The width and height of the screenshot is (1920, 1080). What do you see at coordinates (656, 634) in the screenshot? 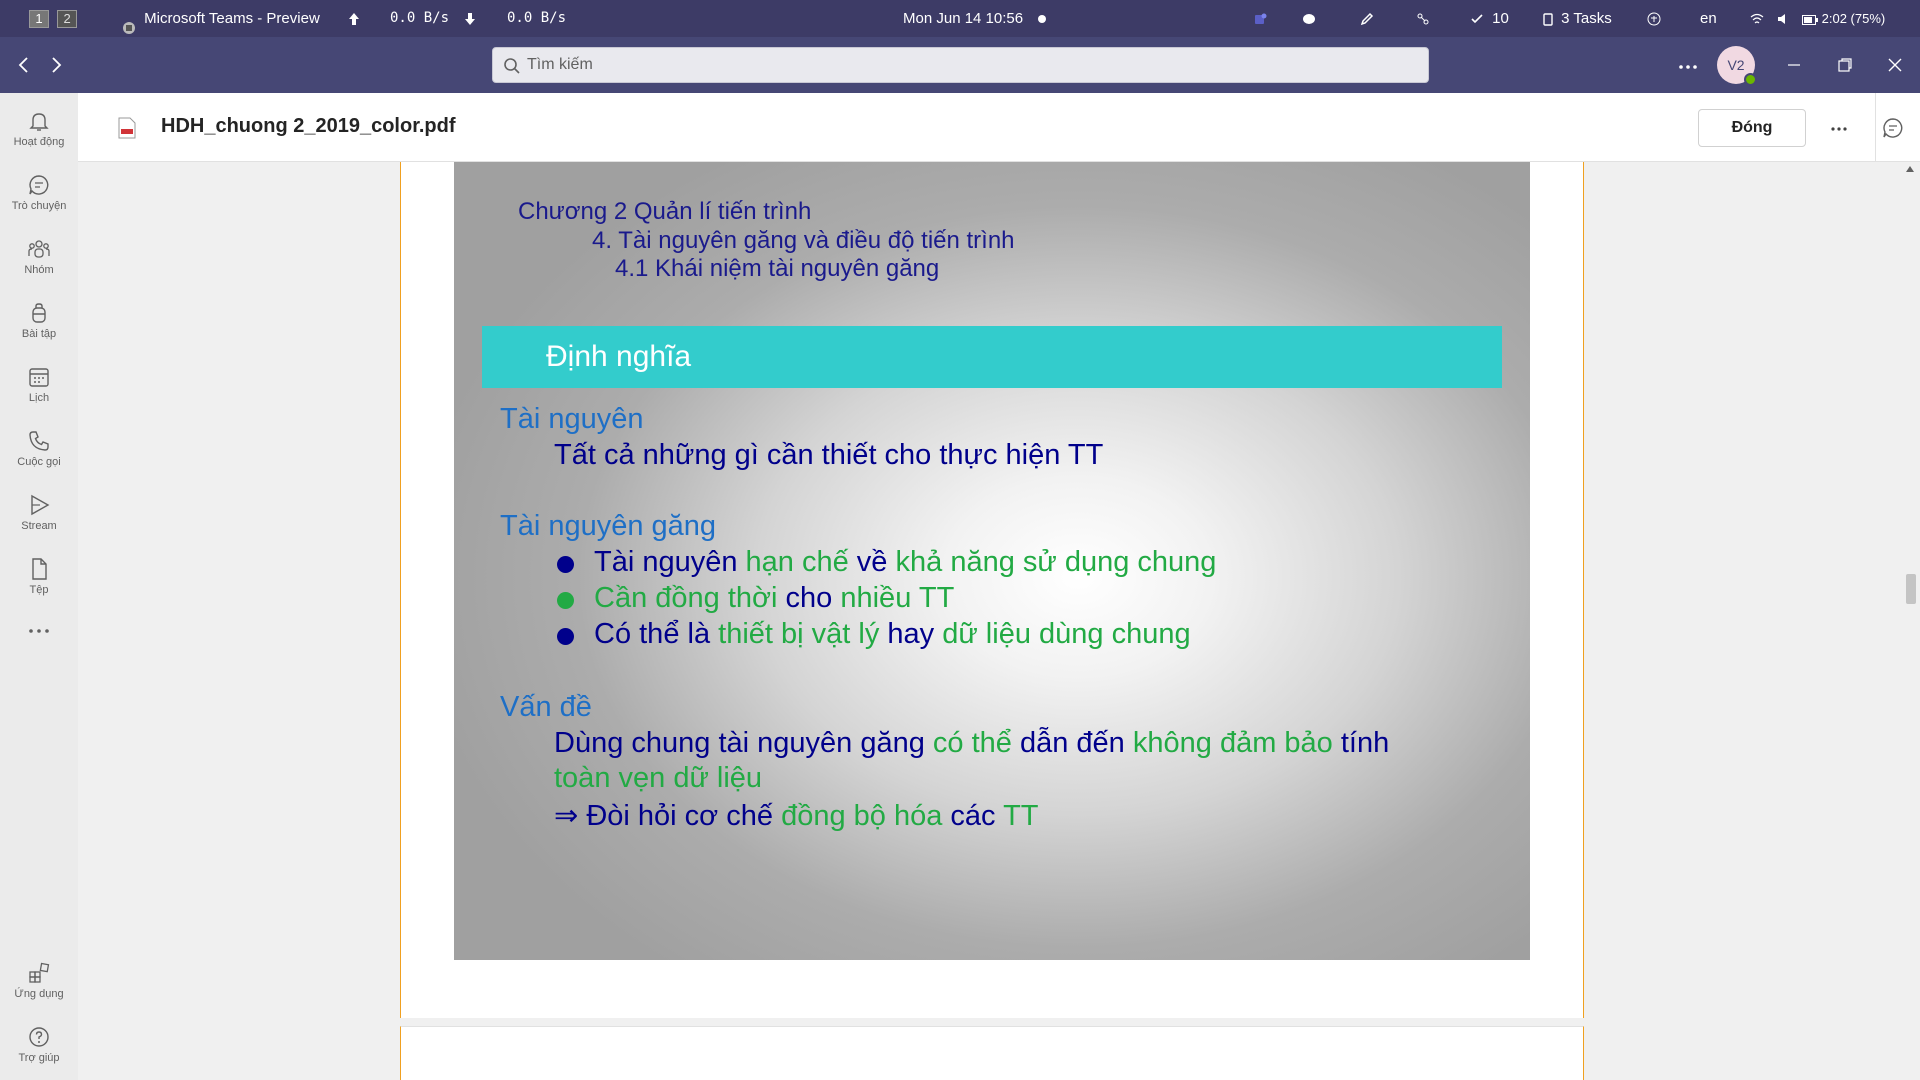
I see `text-run: Có thể là` at bounding box center [656, 634].